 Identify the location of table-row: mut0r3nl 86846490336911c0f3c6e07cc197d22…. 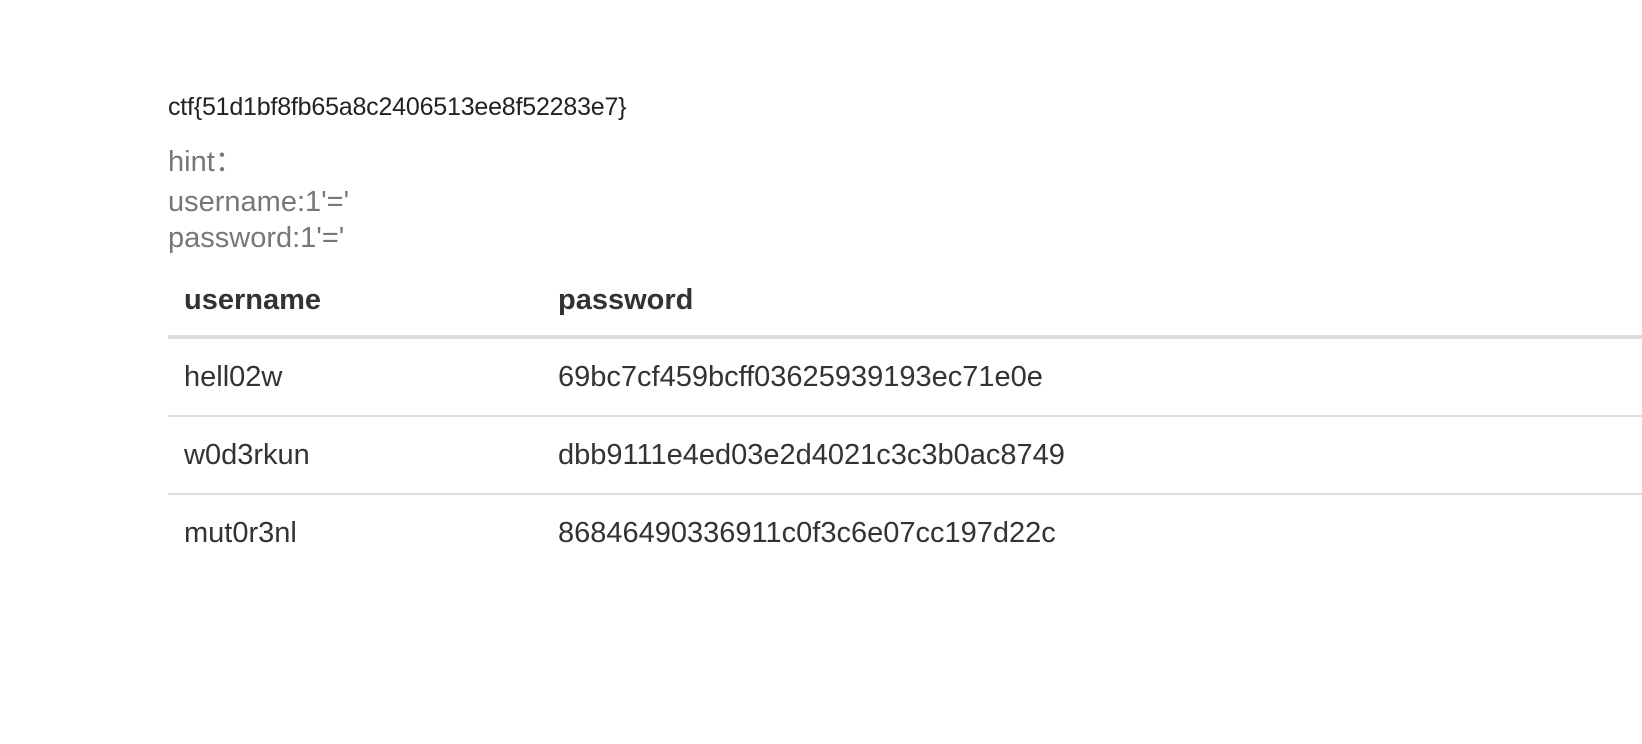
(905, 532).